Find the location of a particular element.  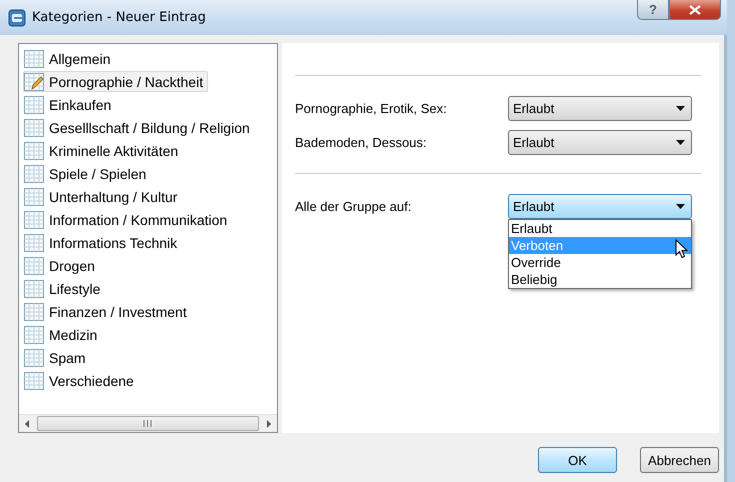

window-title: Kategorien - Neuer Eintrag is located at coordinates (119, 17).